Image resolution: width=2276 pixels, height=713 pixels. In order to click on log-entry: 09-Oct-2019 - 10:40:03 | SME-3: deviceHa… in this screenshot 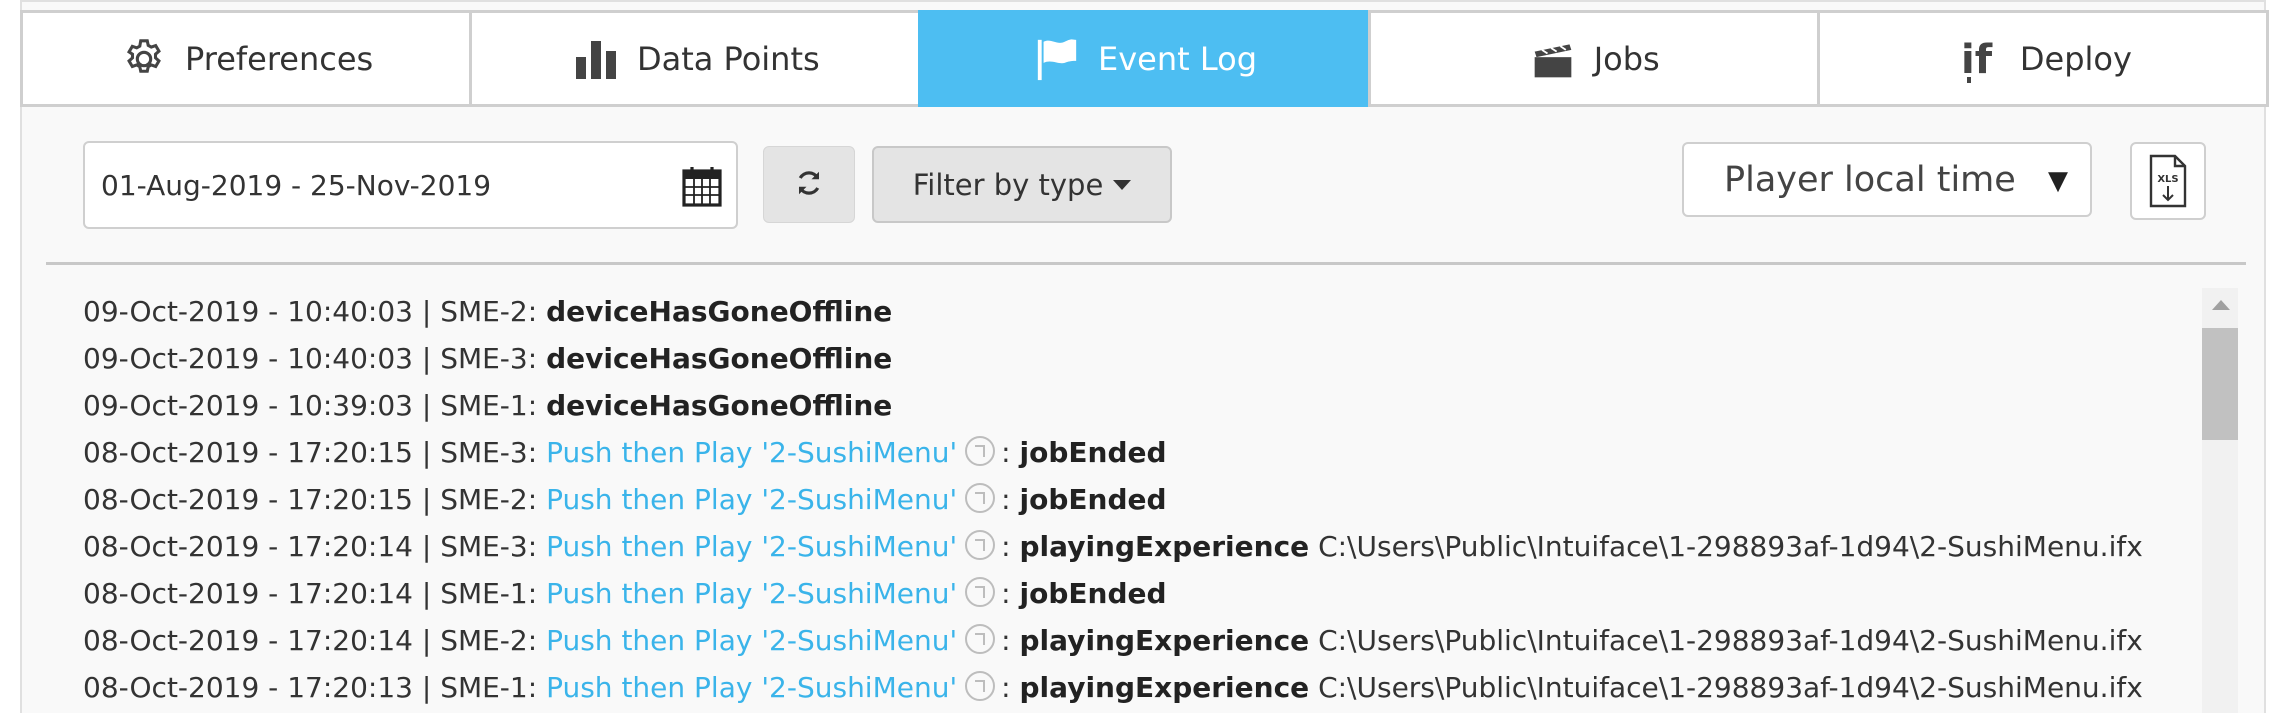, I will do `click(488, 358)`.